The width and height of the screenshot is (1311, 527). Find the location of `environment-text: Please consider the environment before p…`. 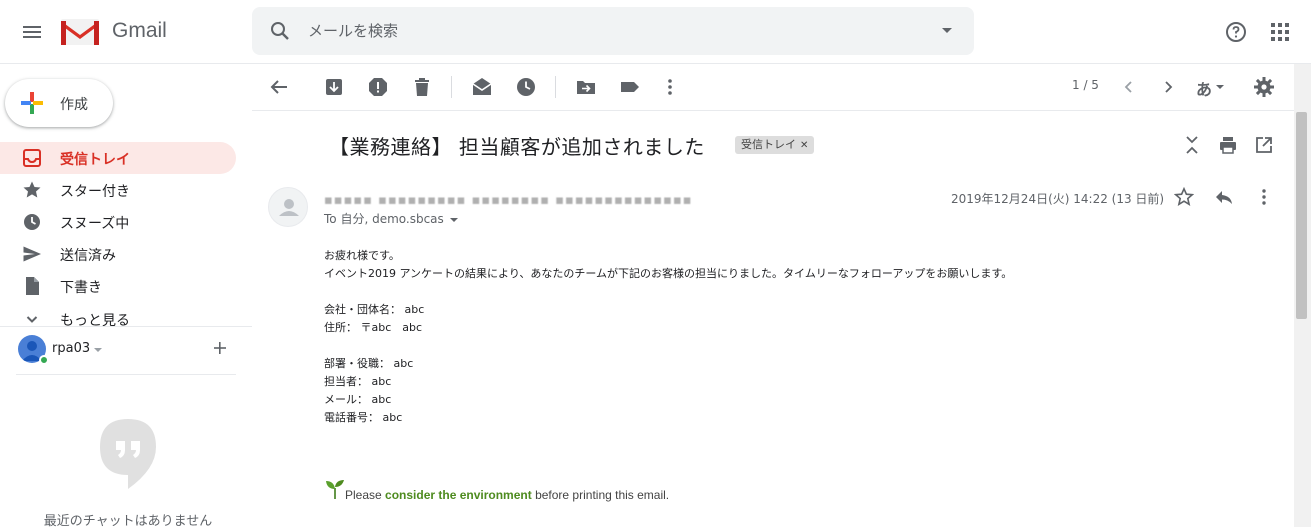

environment-text: Please consider the environment before p… is located at coordinates (507, 495).